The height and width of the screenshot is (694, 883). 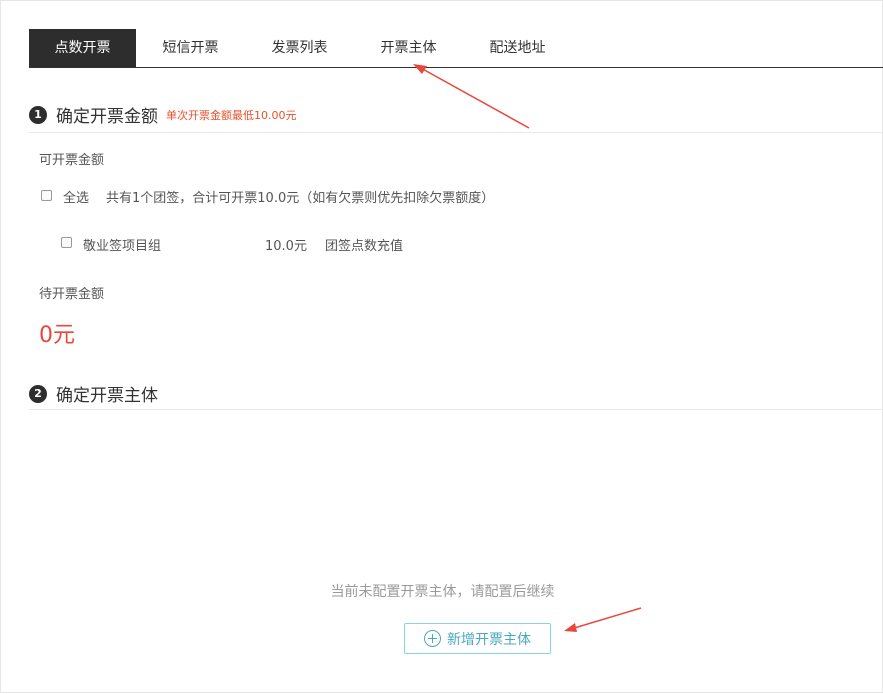 What do you see at coordinates (190, 48) in the screenshot?
I see `tab-sms-invoice: 短信开票` at bounding box center [190, 48].